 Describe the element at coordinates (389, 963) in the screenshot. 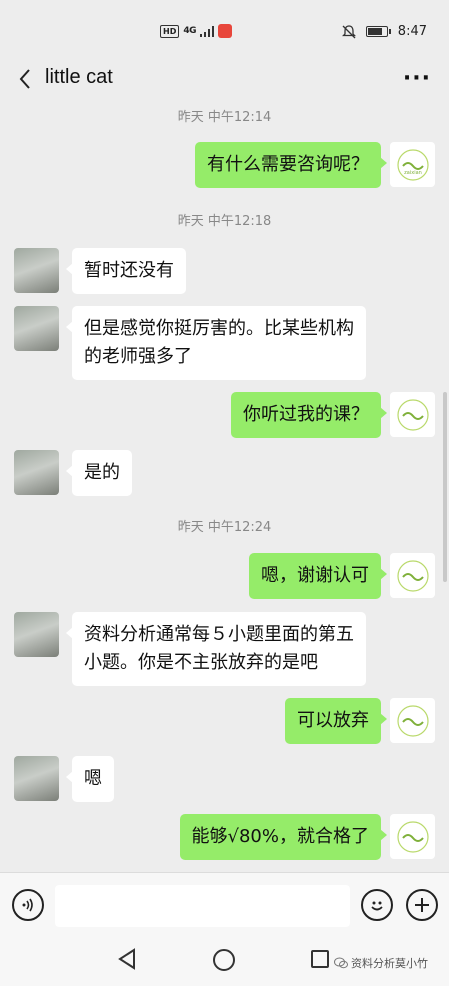

I see `watermark-text: 资料分析莫小竹` at that location.